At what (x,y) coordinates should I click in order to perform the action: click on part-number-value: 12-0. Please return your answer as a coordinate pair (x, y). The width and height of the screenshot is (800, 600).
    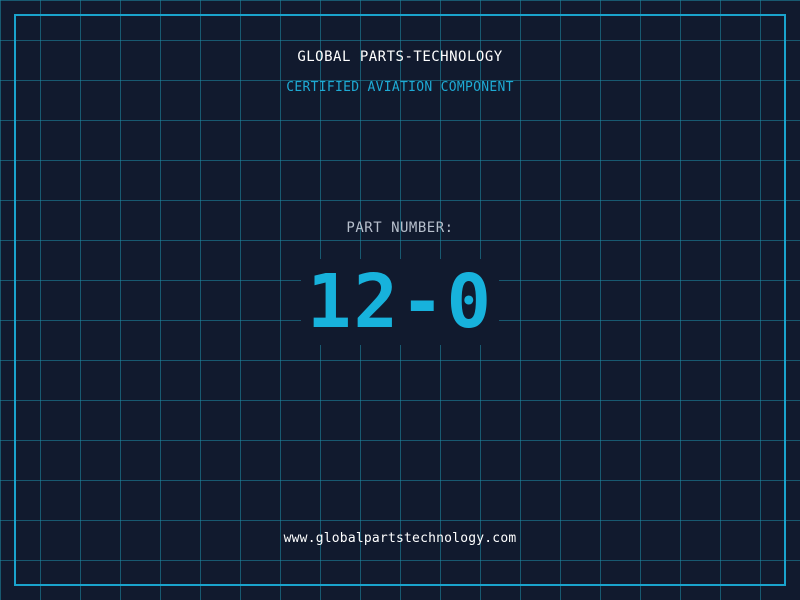
    Looking at the image, I should click on (400, 302).